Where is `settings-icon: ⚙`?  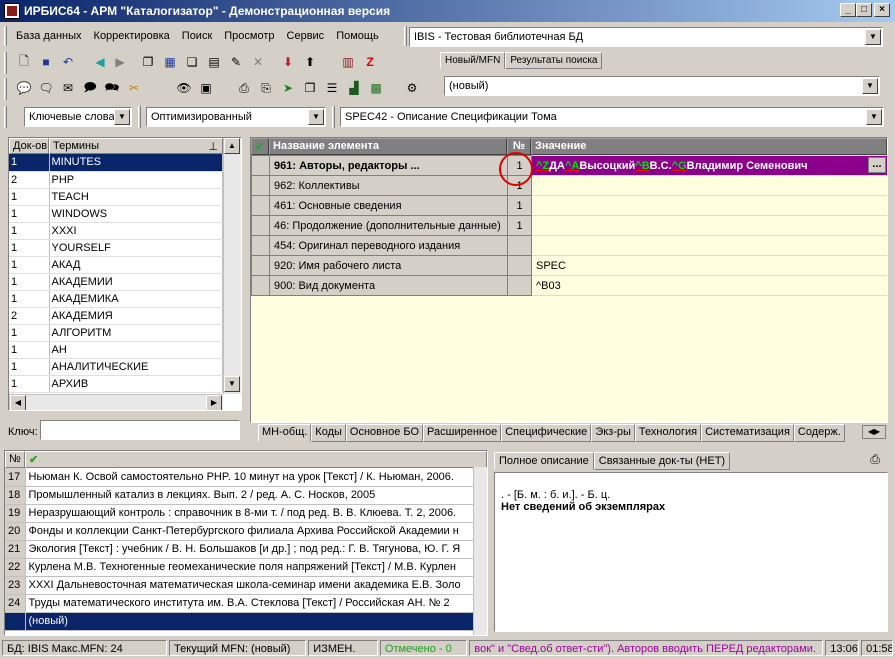 settings-icon: ⚙ is located at coordinates (412, 88).